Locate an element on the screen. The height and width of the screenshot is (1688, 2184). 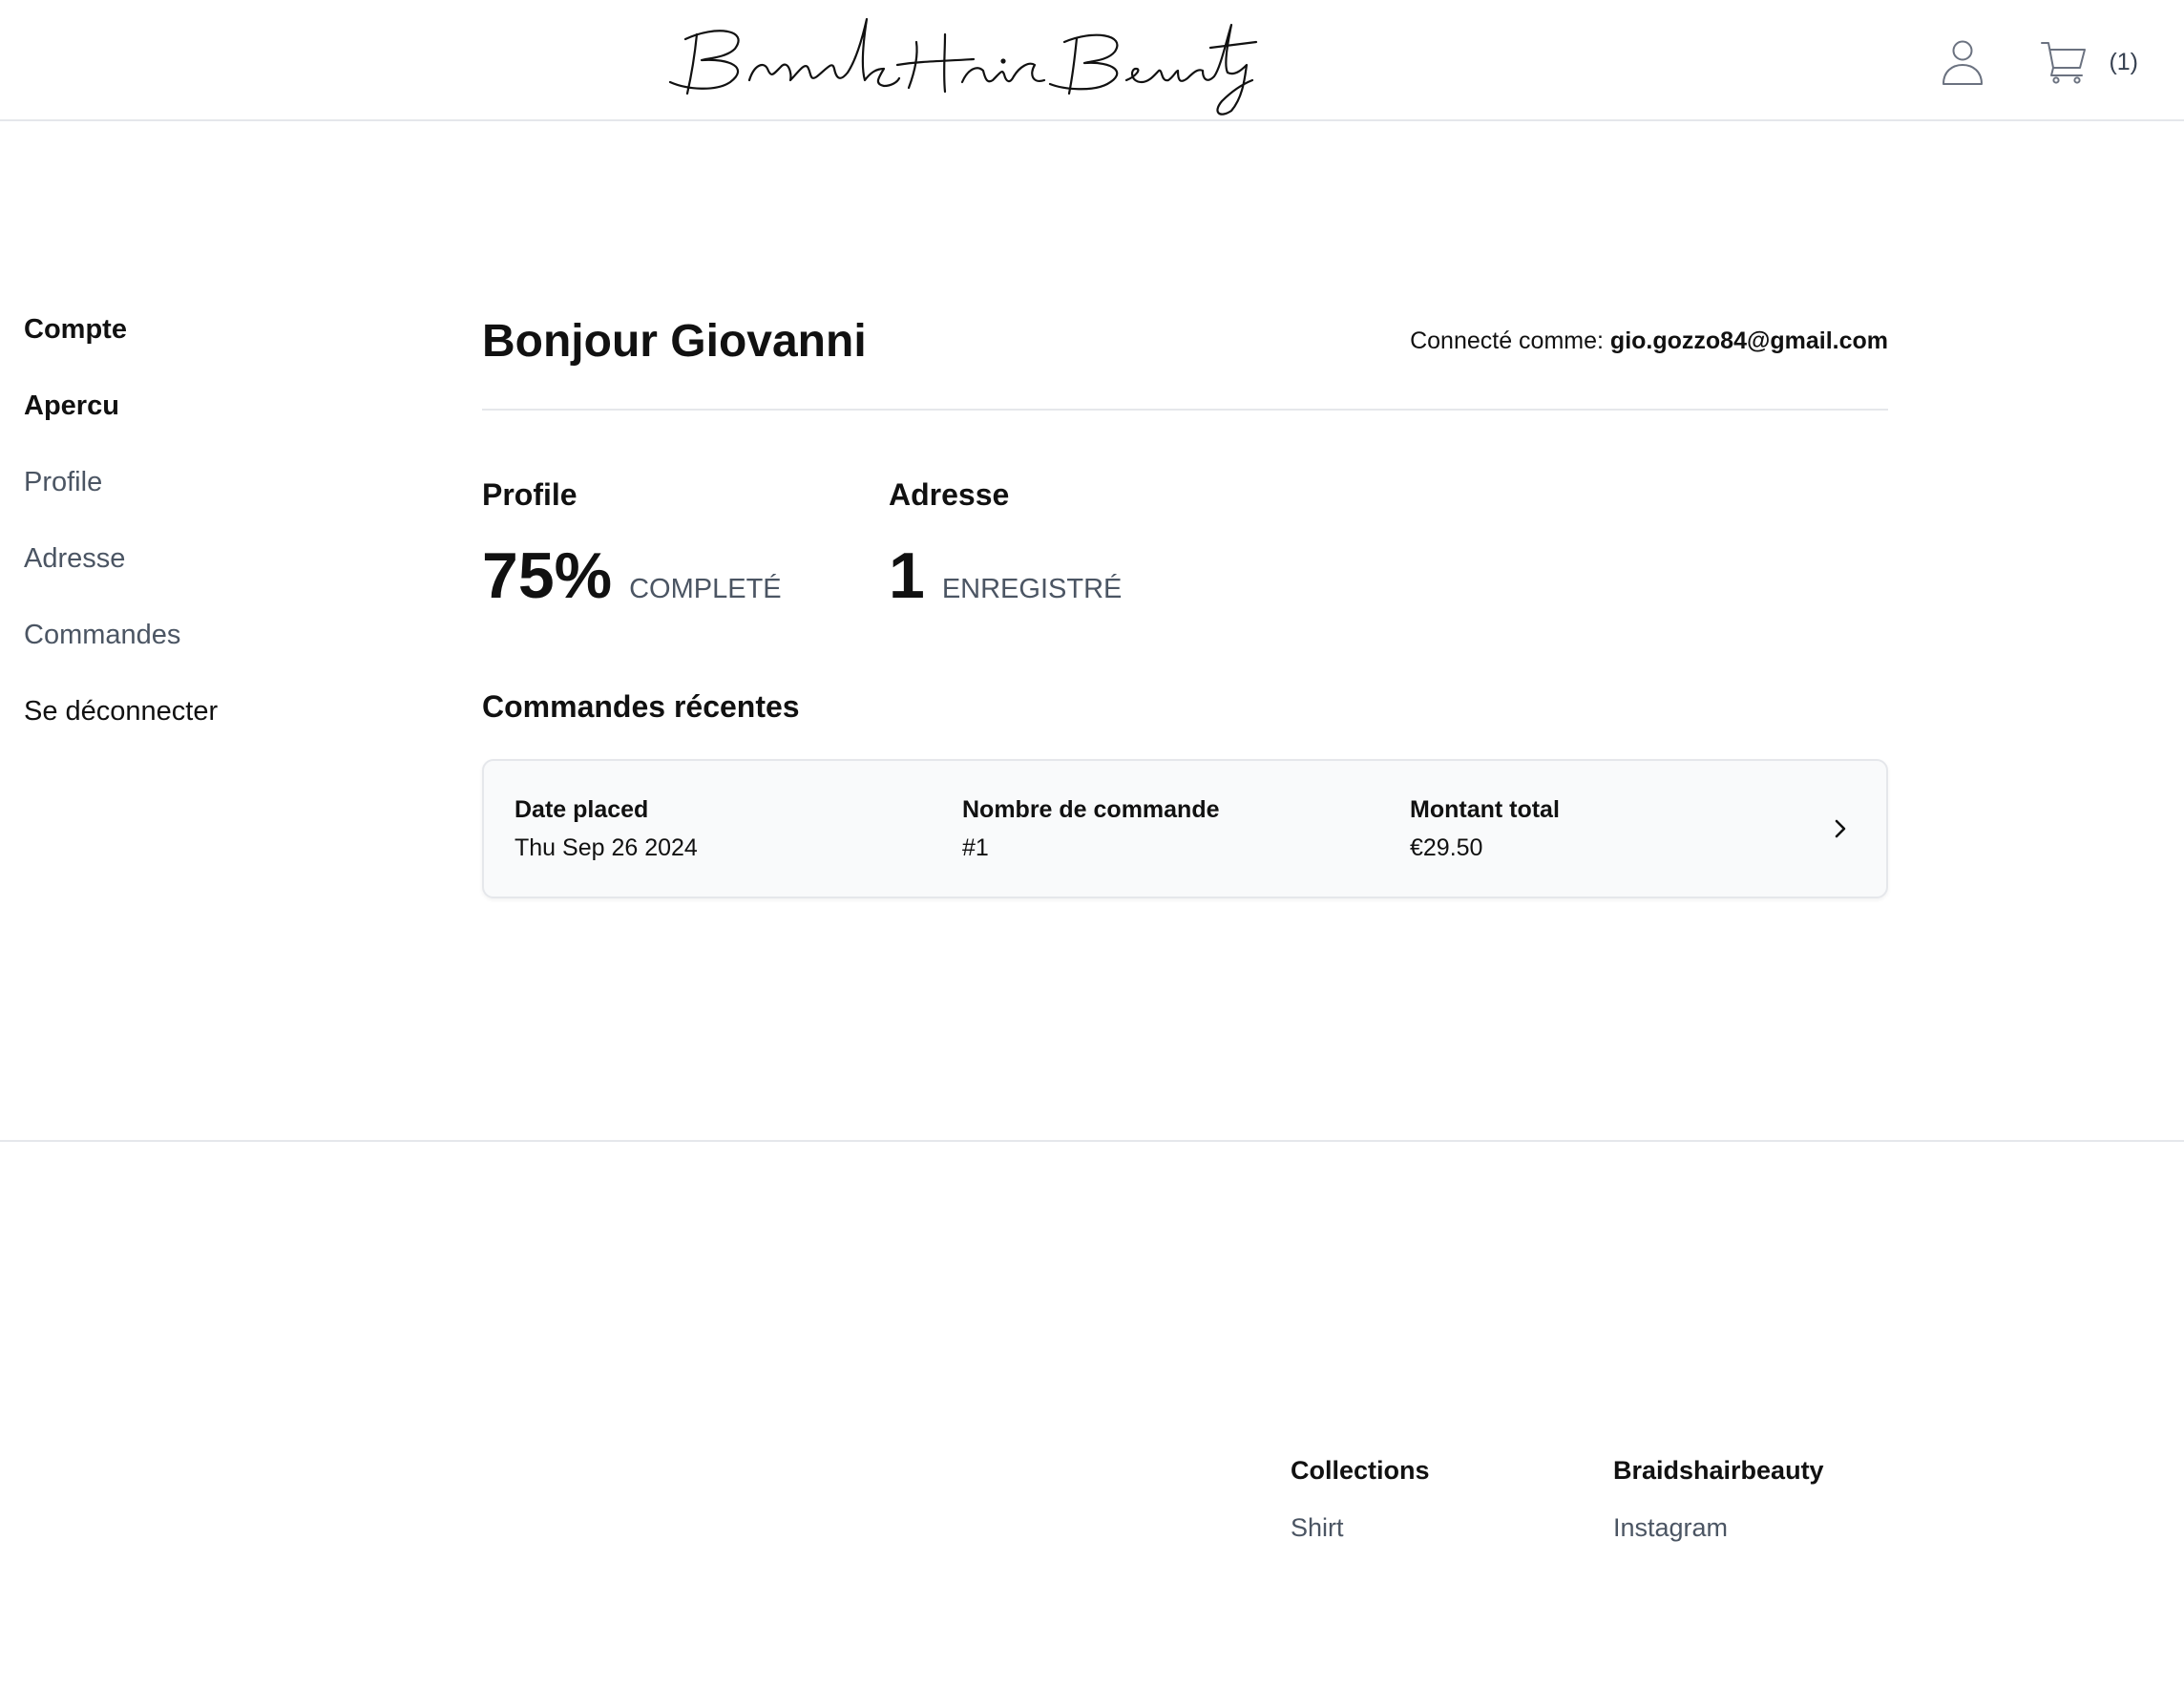
sidebar-heading: Compte is located at coordinates (76, 330).